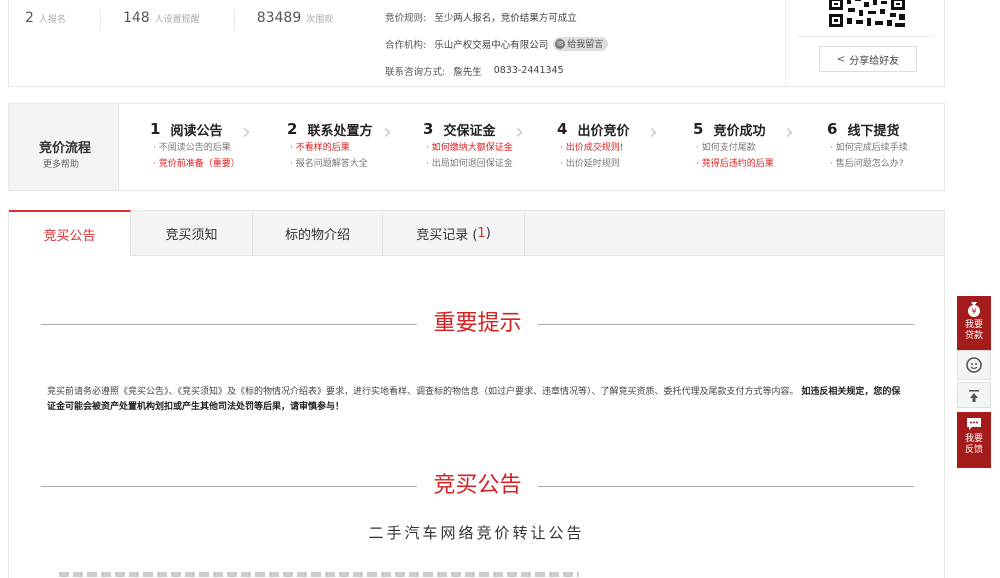 This screenshot has width=1000, height=578. Describe the element at coordinates (481, 233) in the screenshot. I see `bid-record-count: 1` at that location.